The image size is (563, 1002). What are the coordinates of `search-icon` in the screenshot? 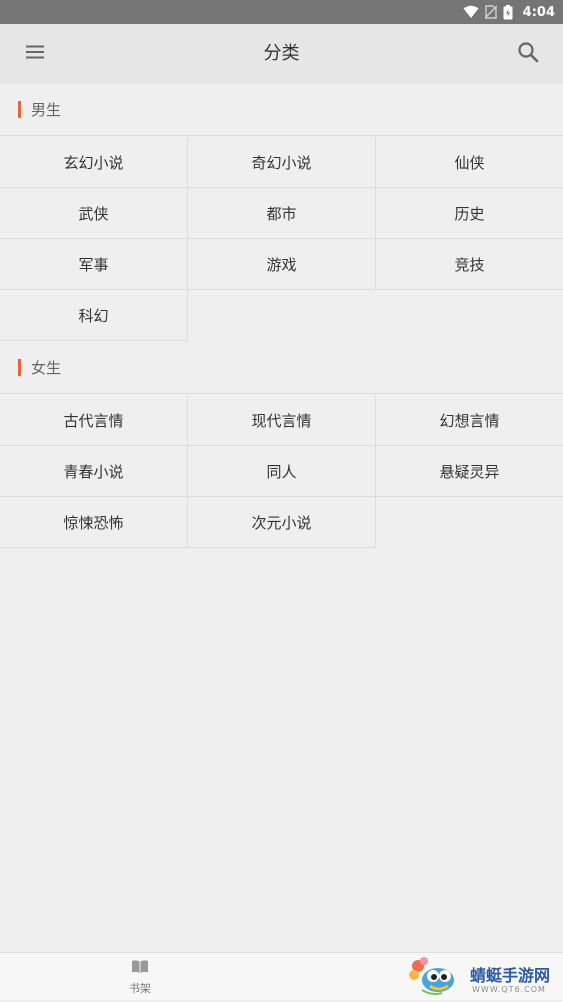 It's located at (528, 54).